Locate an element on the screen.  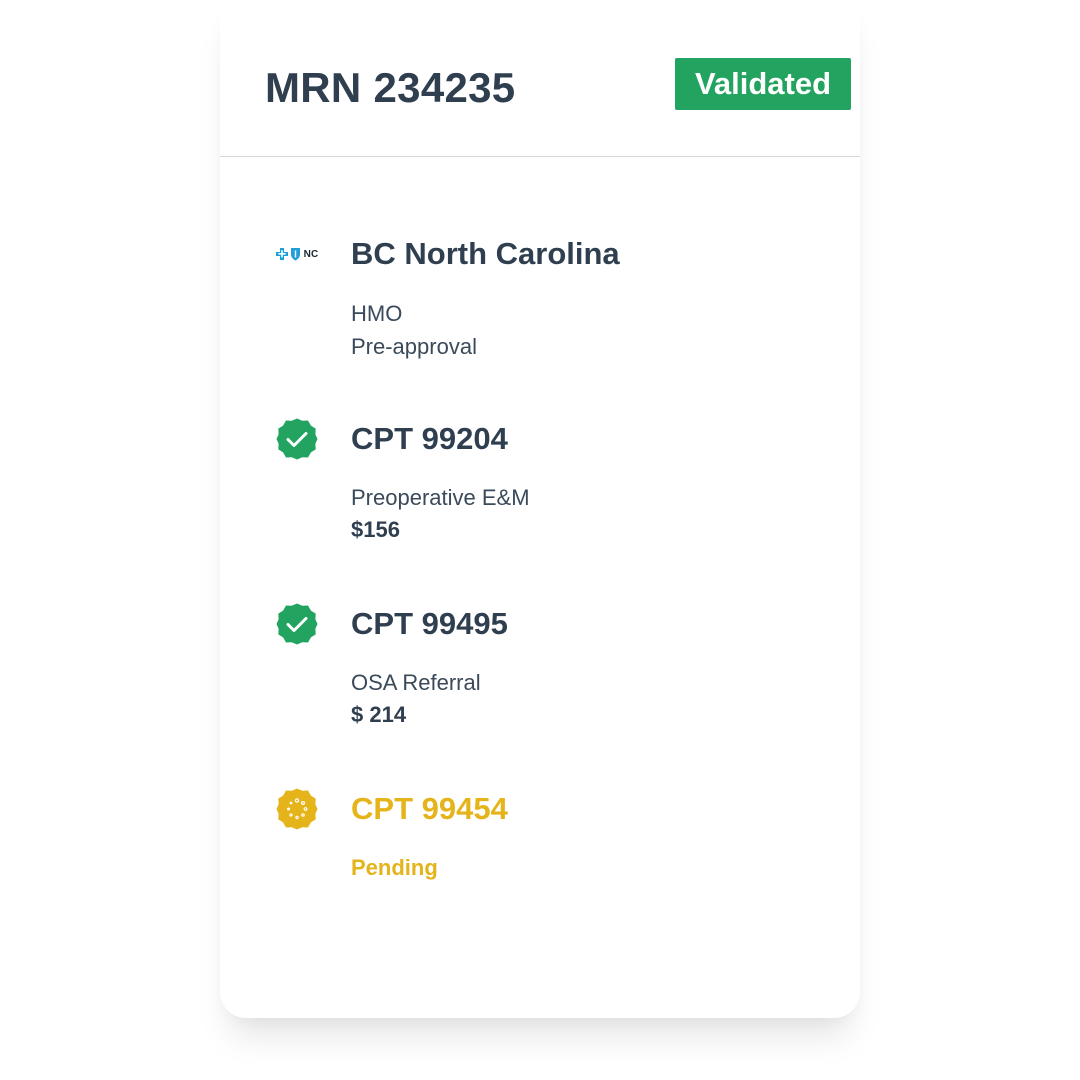
procedure-code: CPT 99495 is located at coordinates (429, 623).